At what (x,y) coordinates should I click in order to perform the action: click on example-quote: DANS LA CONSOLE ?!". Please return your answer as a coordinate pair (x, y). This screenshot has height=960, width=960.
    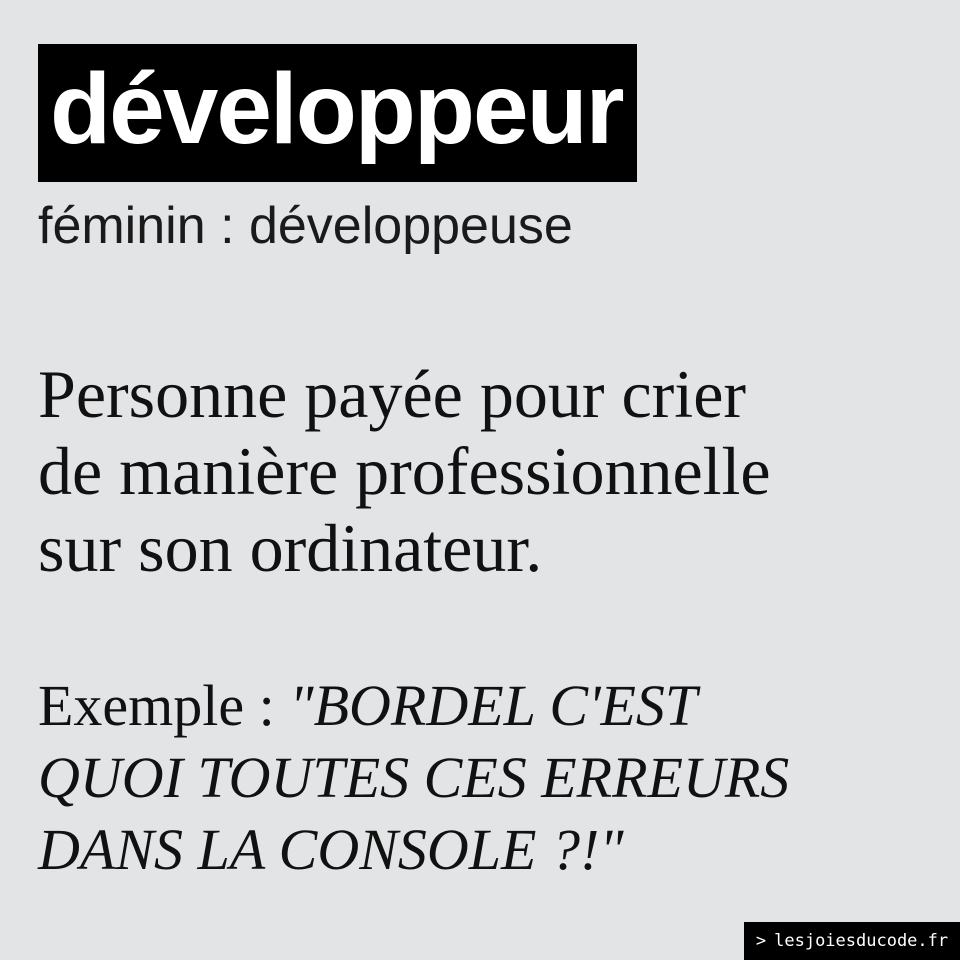
    Looking at the image, I should click on (331, 849).